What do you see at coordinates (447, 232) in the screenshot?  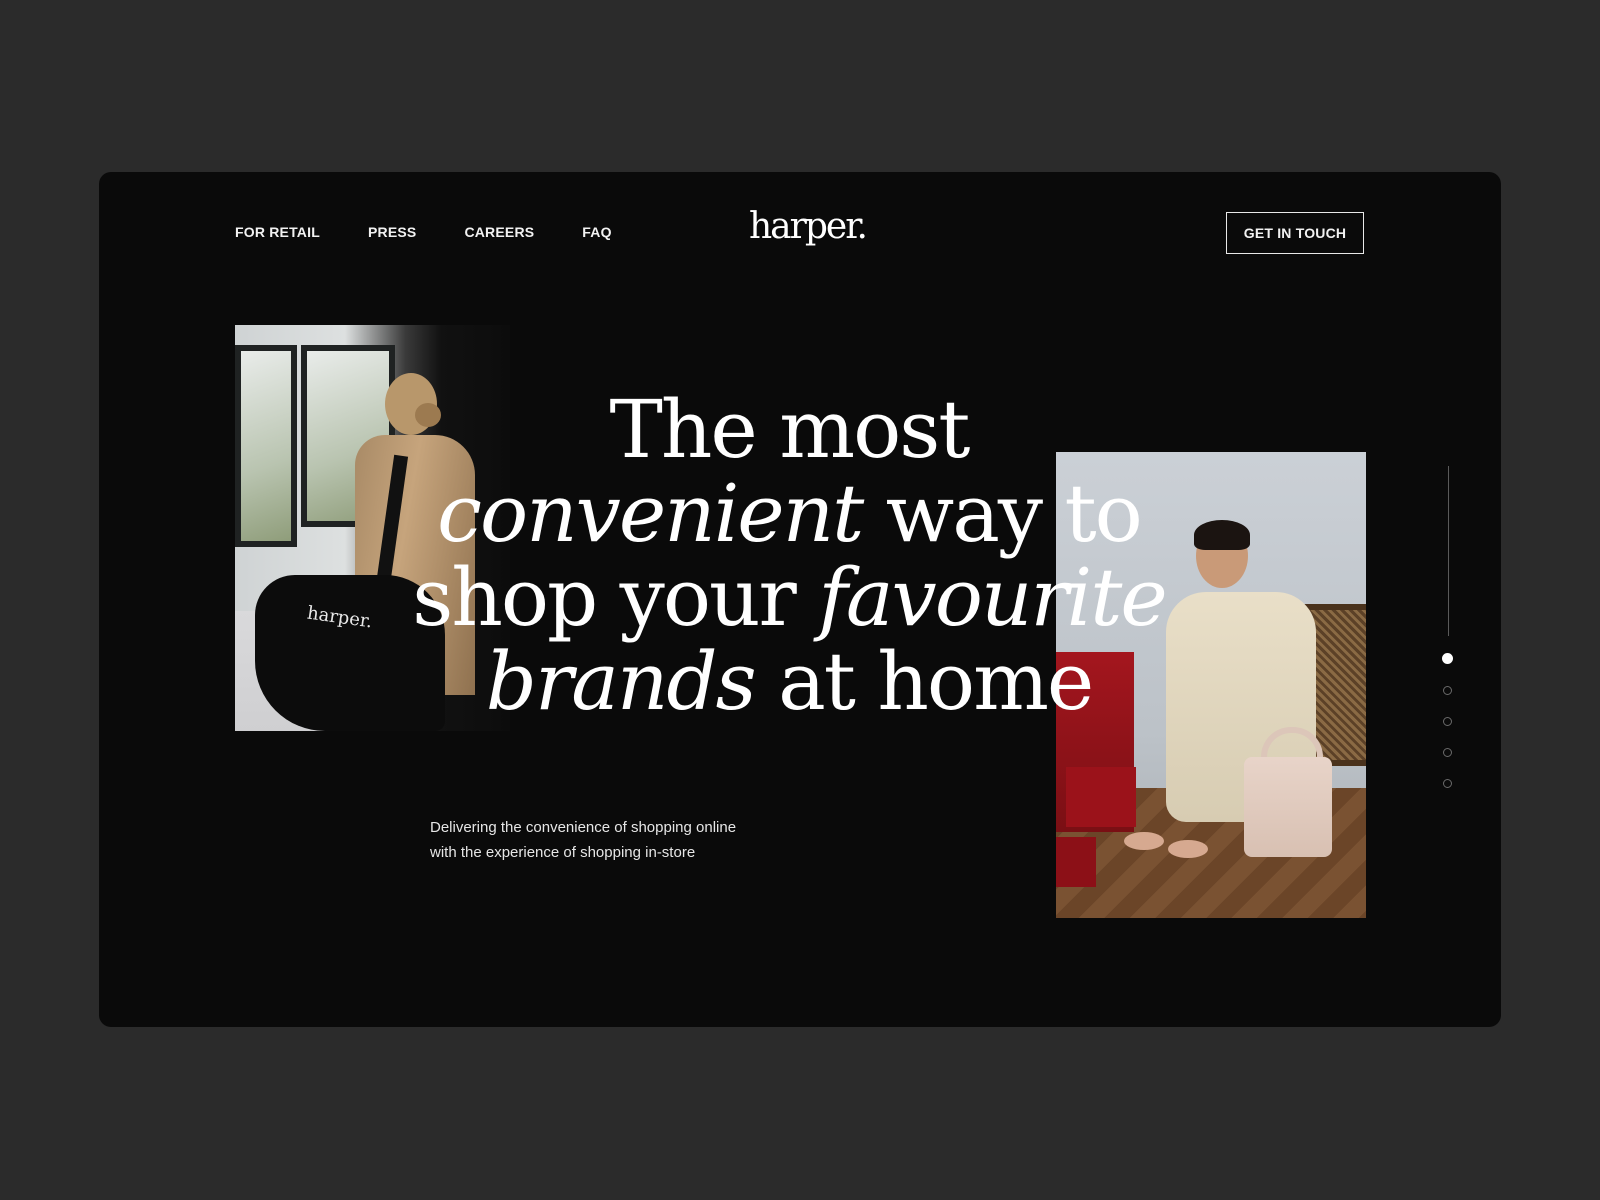 I see `top-nav: FOR RETAIL PRESS CAREERS FAQ` at bounding box center [447, 232].